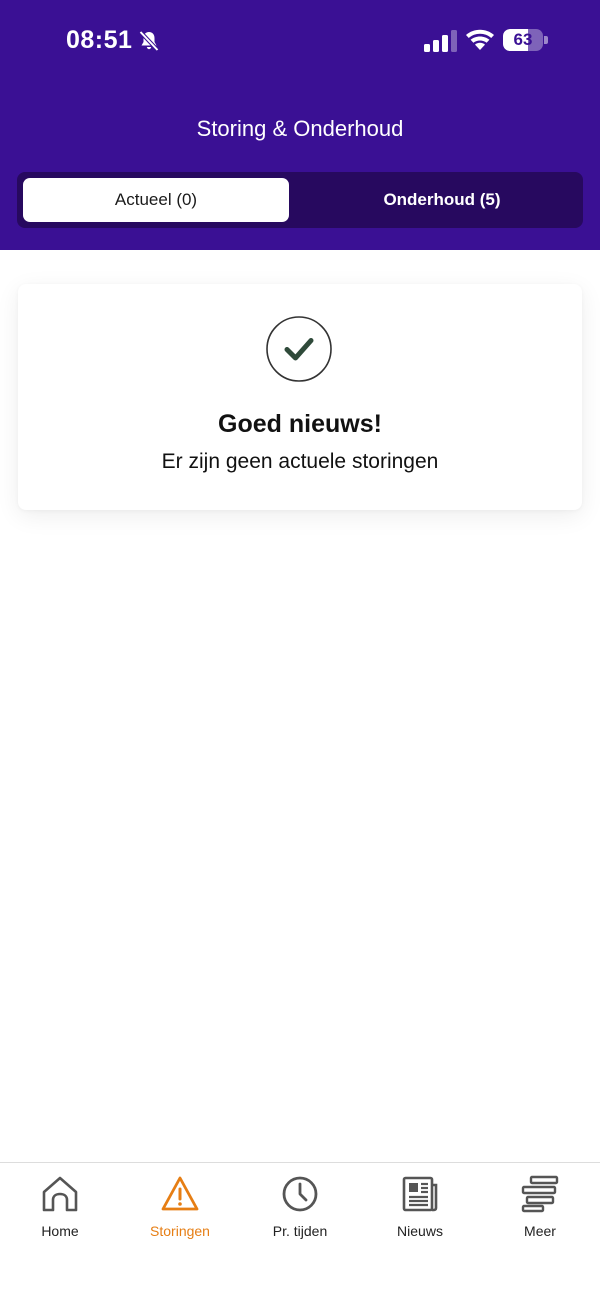 This screenshot has width=600, height=1300. Describe the element at coordinates (180, 1231) in the screenshot. I see `nav-label-storingen: Storingen` at that location.